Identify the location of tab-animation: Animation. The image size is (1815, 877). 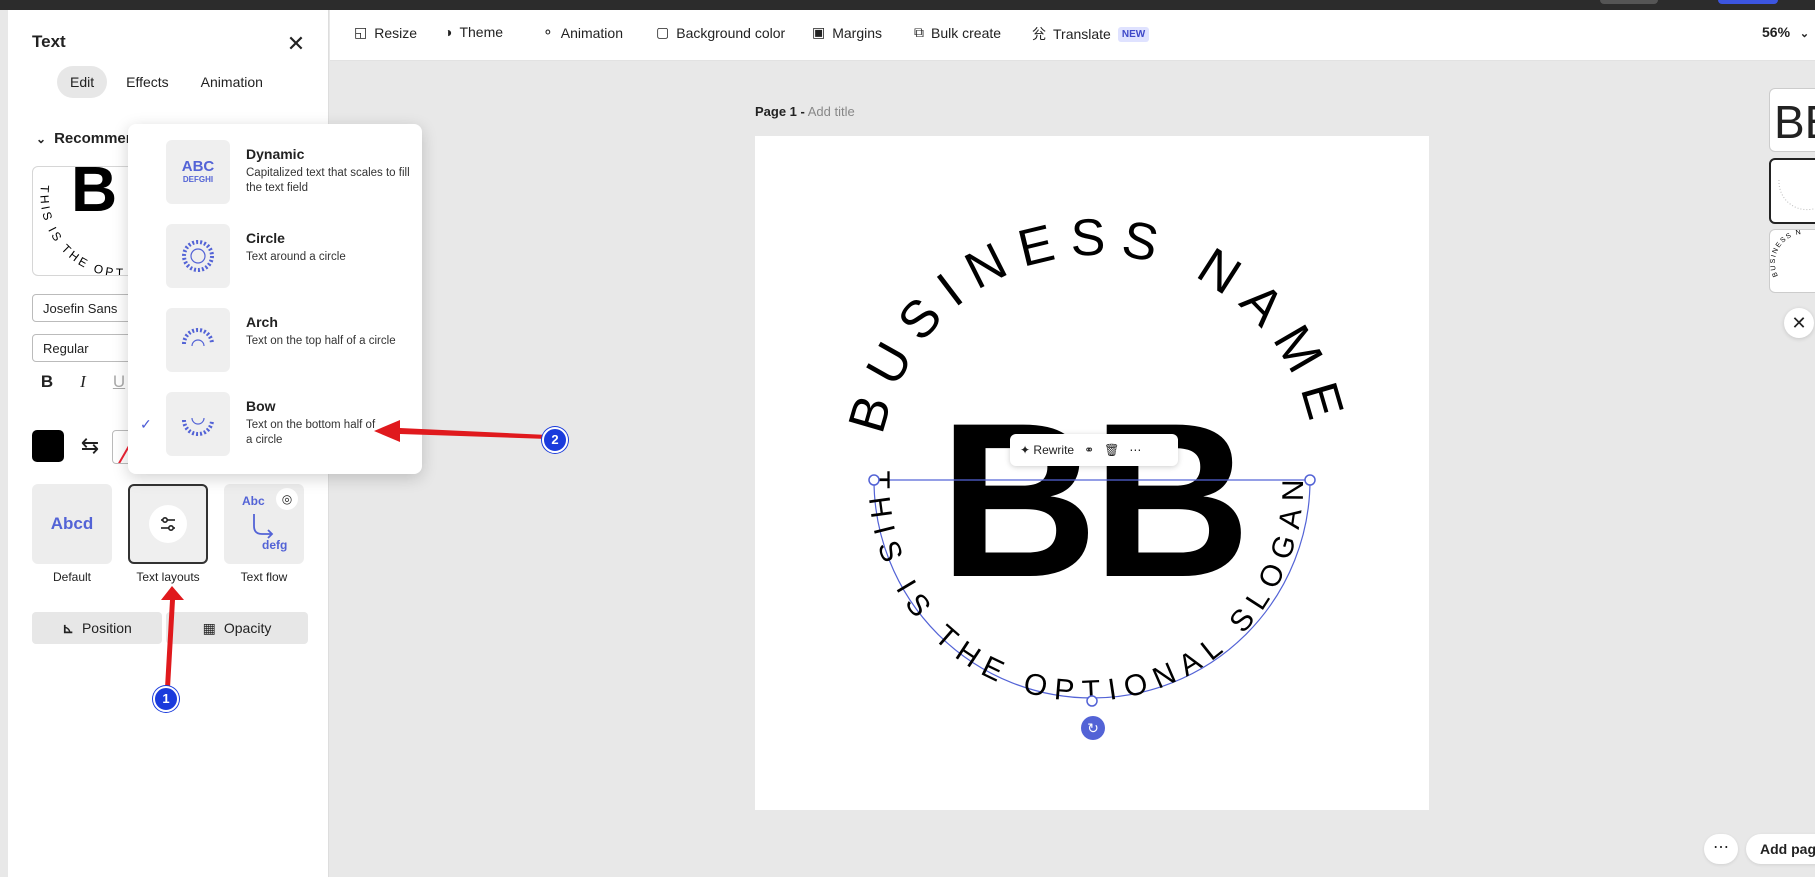
(232, 82).